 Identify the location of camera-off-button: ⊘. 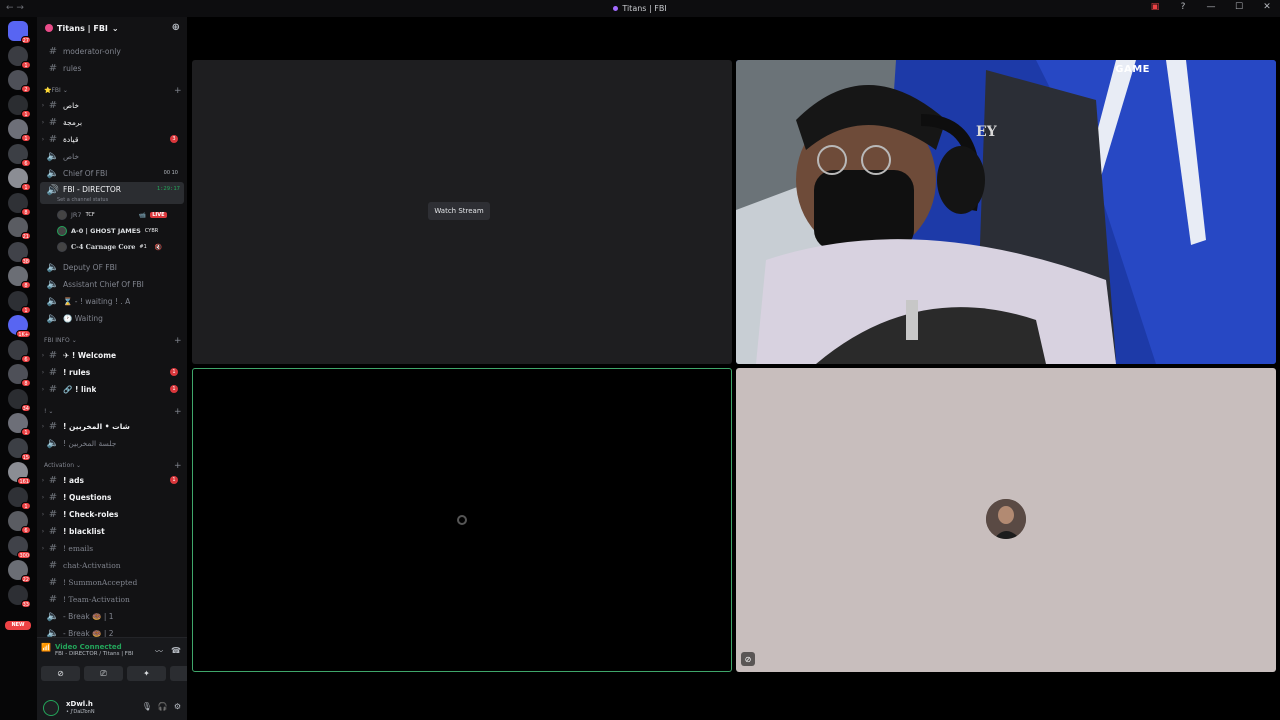
(60, 673).